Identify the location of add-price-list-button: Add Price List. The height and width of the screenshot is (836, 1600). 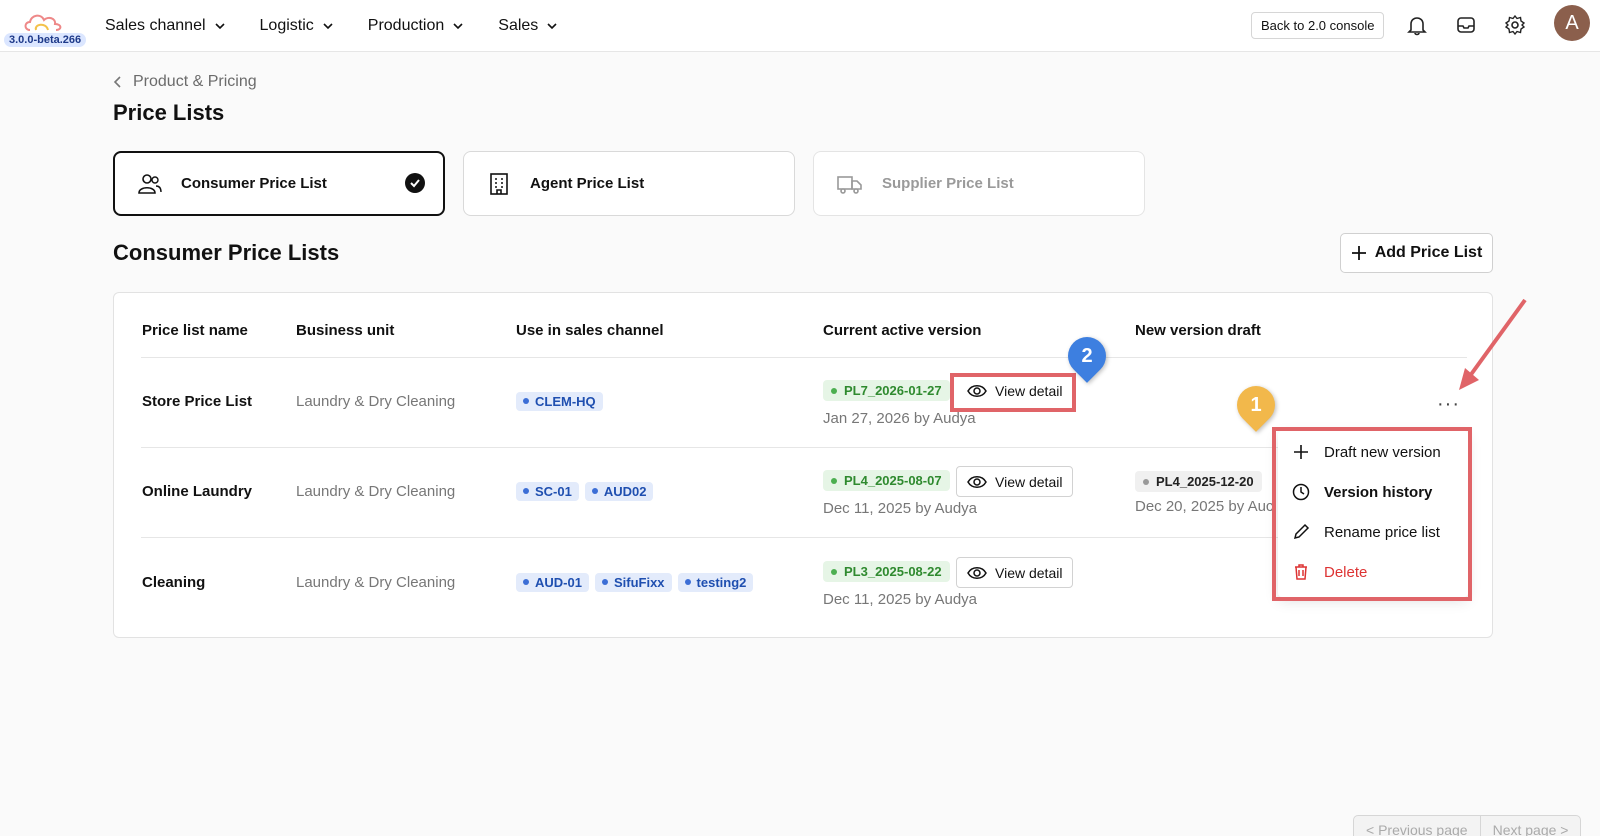
(1416, 253).